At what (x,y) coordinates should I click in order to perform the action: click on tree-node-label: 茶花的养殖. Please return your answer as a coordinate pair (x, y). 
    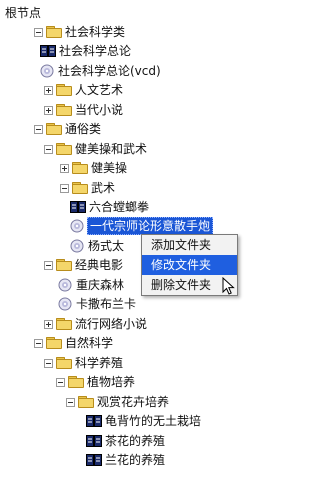
    Looking at the image, I should click on (135, 441).